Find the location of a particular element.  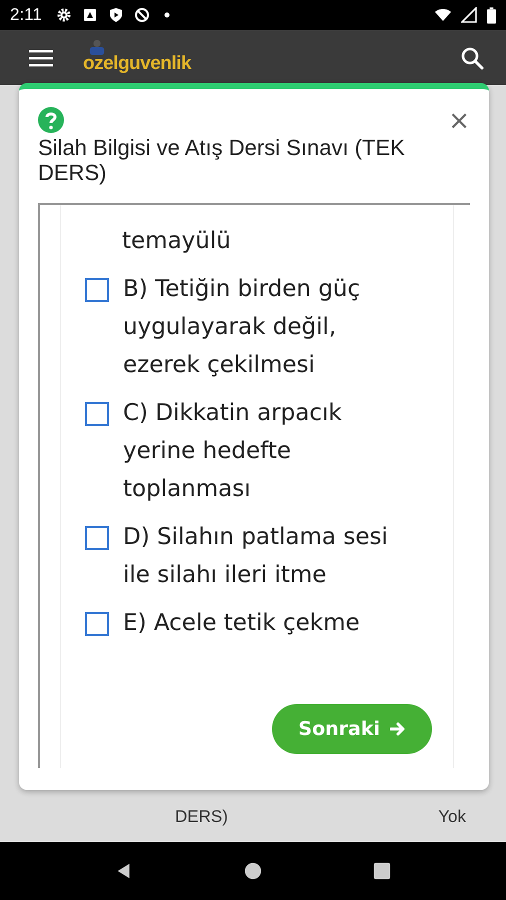

option-text: C) Dikkatin arpacık yerine hedefte toplanması is located at coordinates (268, 451).